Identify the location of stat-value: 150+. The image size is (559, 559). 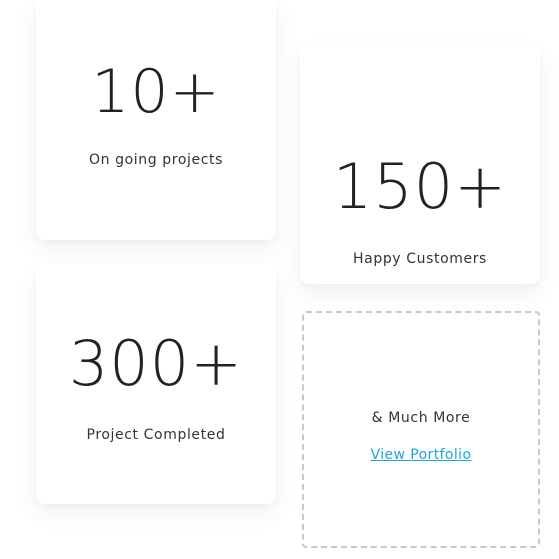
(420, 186).